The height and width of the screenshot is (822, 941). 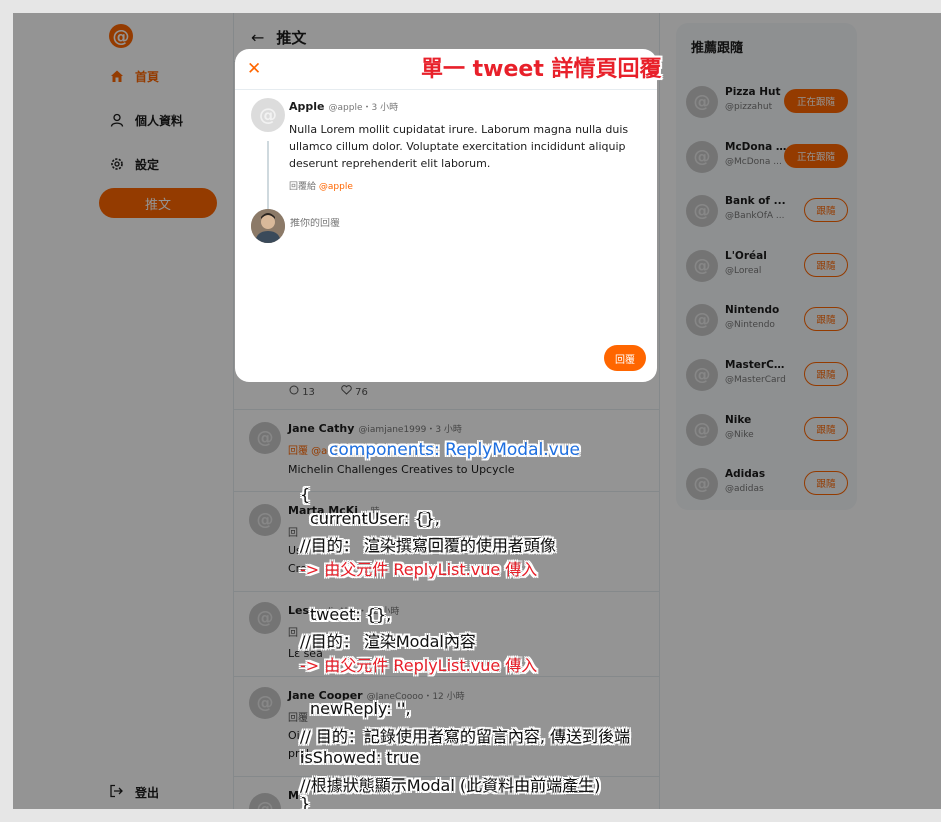 What do you see at coordinates (388, 641) in the screenshot?
I see `annotation-line: //目的： 渲染Modal內容` at bounding box center [388, 641].